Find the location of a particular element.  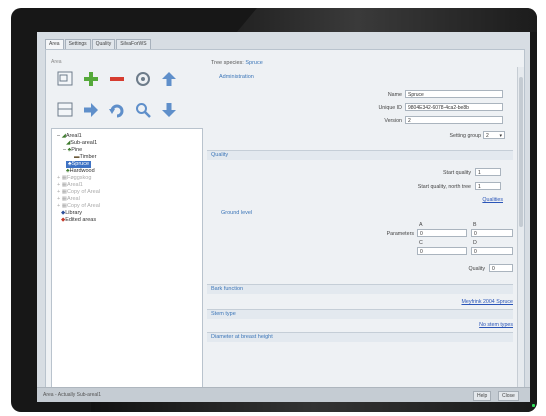

tree-item-spruce: ♣Spruce is located at coordinates (79, 164).